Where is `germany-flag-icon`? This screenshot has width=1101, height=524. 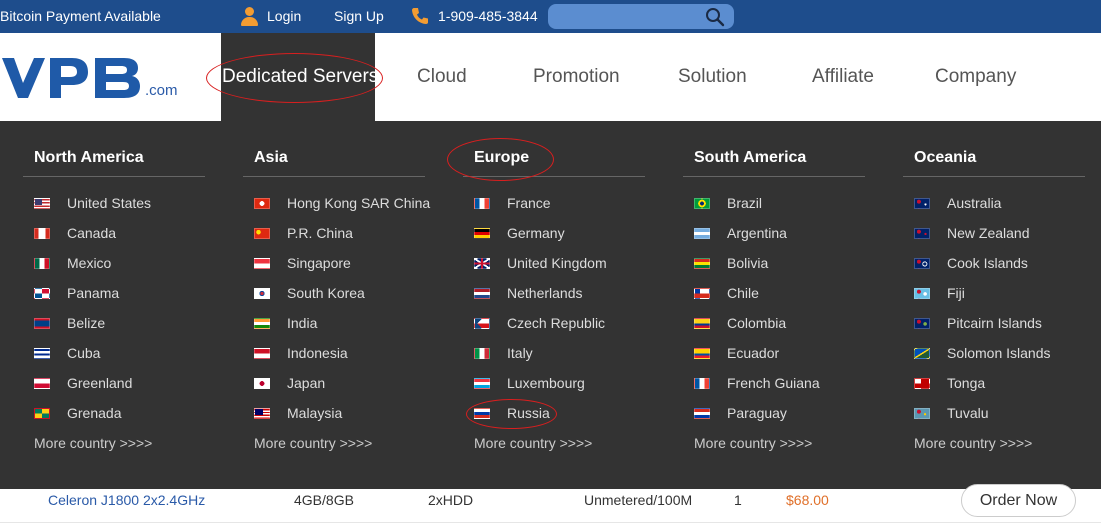
germany-flag-icon is located at coordinates (482, 233).